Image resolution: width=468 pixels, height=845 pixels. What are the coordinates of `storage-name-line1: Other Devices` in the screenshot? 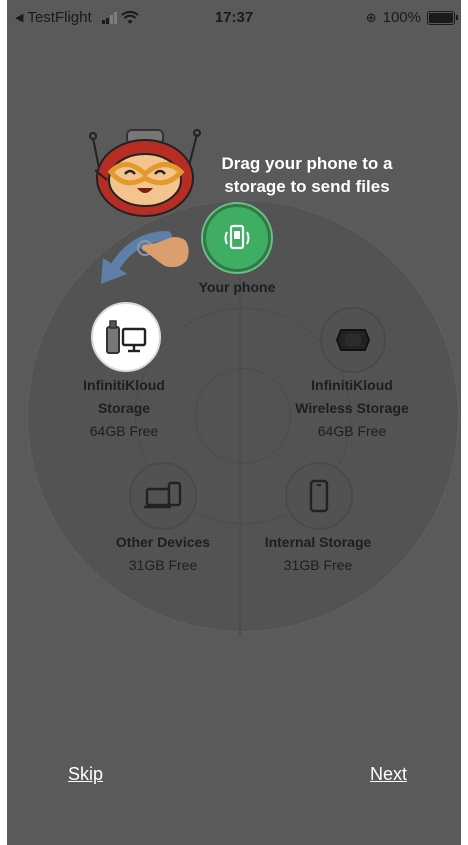 It's located at (163, 542).